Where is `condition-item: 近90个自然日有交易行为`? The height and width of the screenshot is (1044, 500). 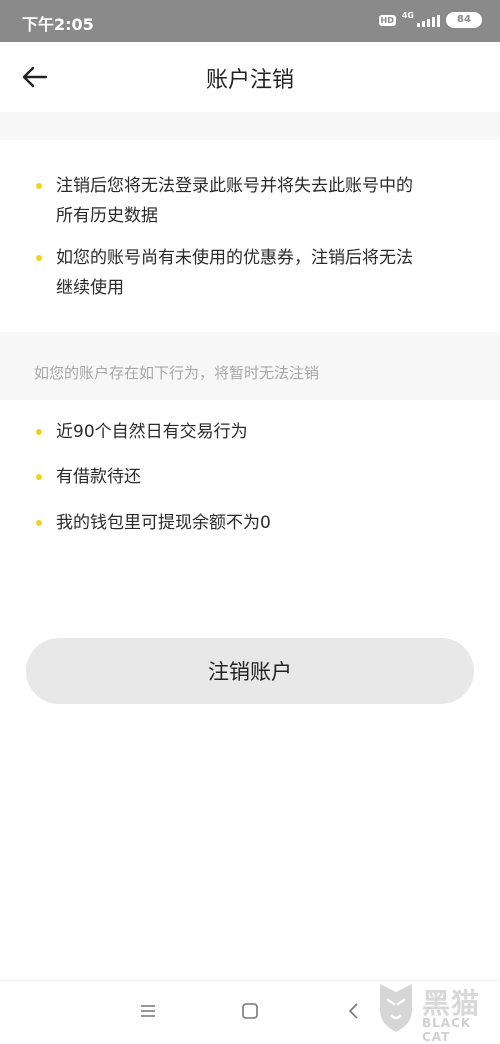
condition-item: 近90个自然日有交易行为 is located at coordinates (142, 432).